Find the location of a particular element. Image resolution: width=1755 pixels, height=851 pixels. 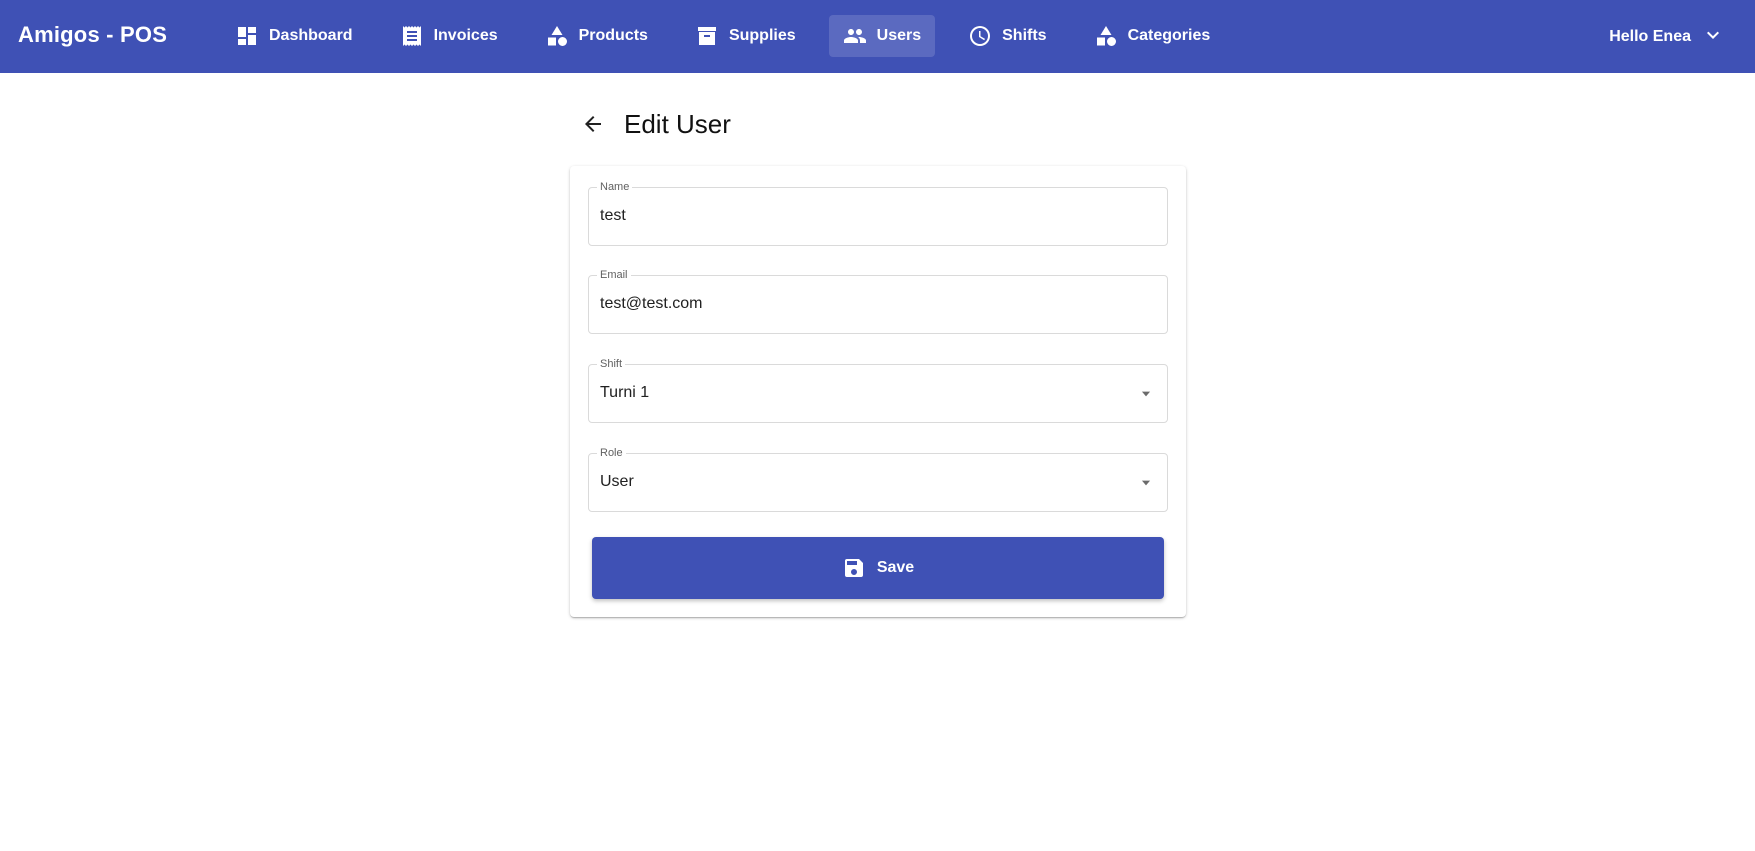

nav-item-label: Products is located at coordinates (613, 35).